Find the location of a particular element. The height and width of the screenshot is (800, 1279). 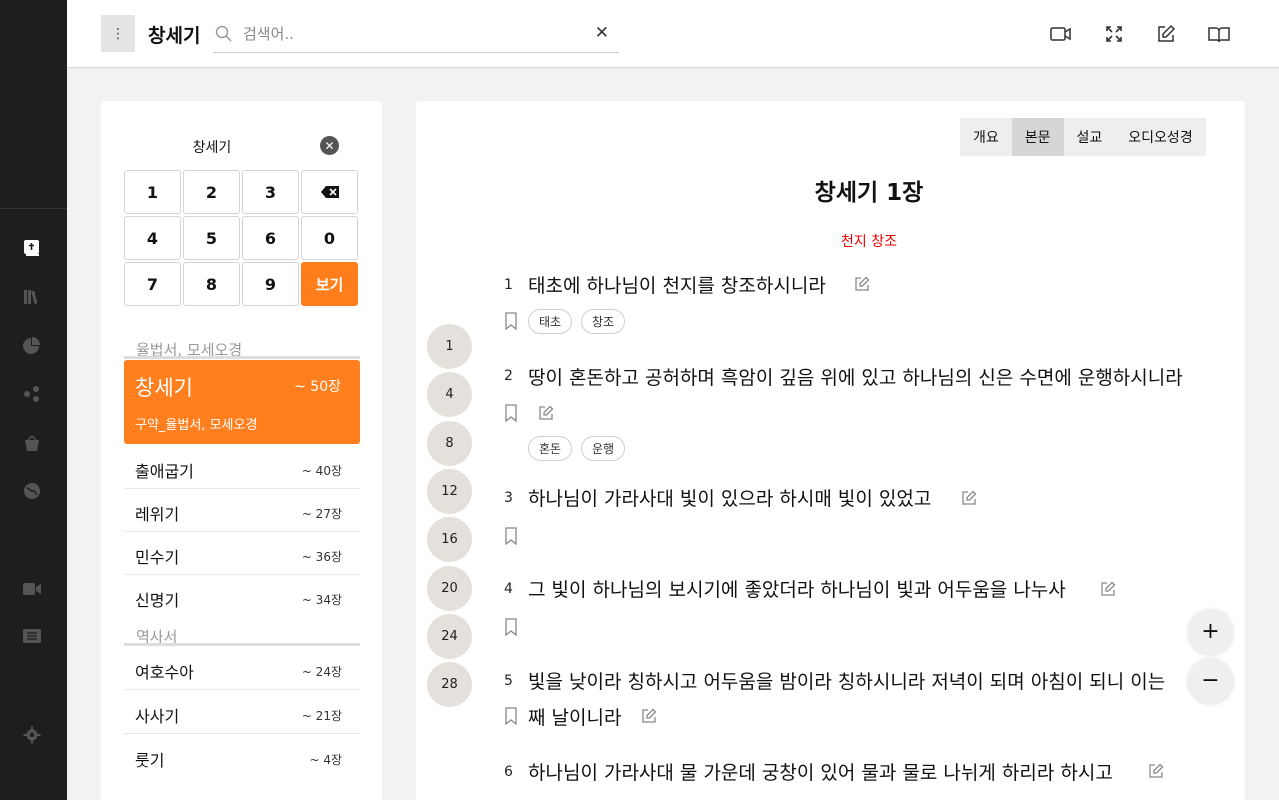

chapter-title: 창세기 1장 is located at coordinates (869, 193).